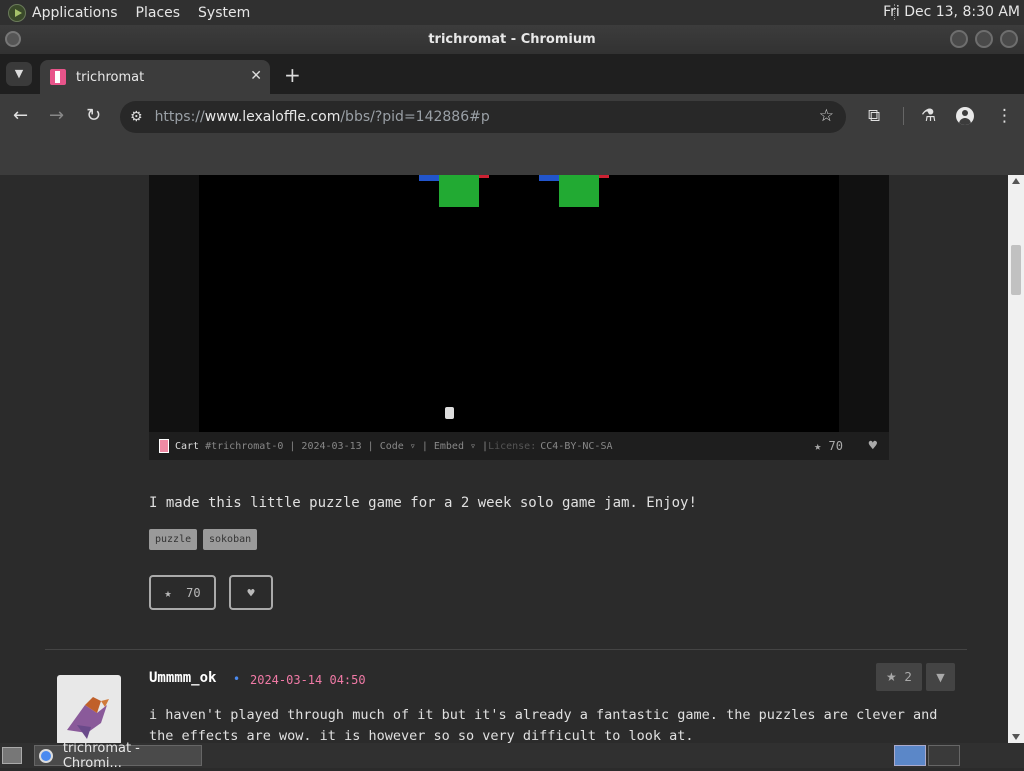  Describe the element at coordinates (826, 116) in the screenshot. I see `bookmark-star-icon: ☆` at that location.